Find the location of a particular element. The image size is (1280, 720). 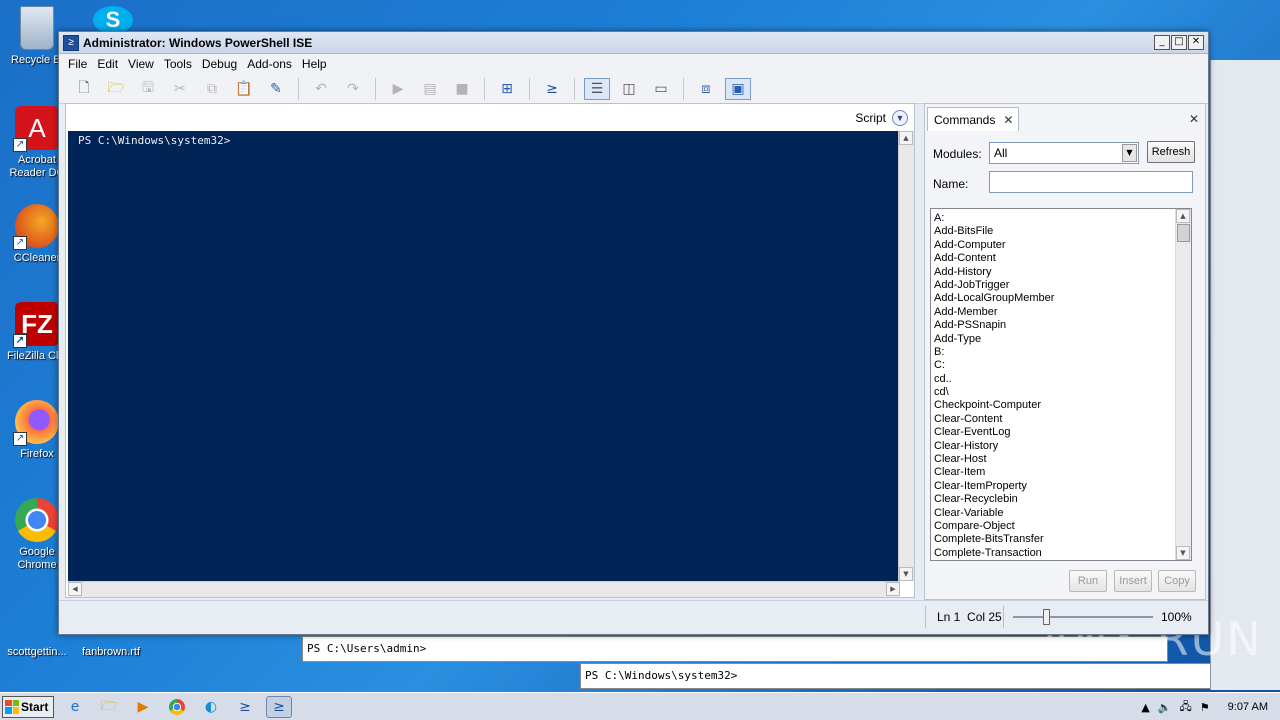

background-window is located at coordinates (1245, 375).